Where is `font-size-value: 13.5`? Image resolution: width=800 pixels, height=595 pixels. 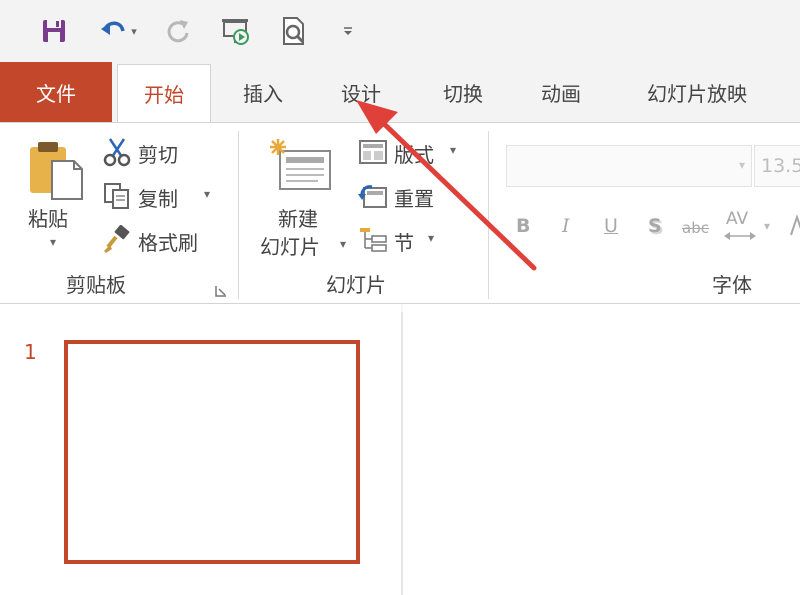
font-size-value: 13.5 is located at coordinates (780, 166).